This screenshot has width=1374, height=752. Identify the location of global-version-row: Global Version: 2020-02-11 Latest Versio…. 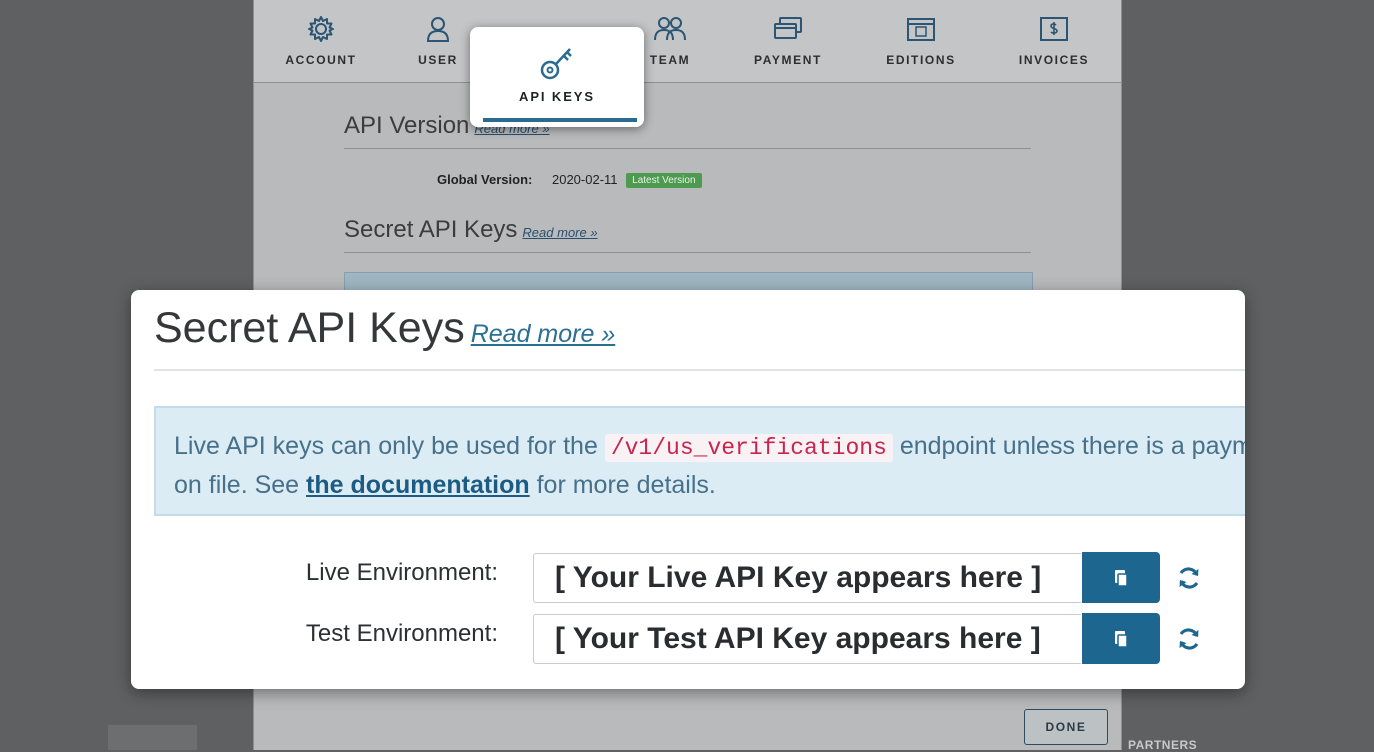
(569, 180).